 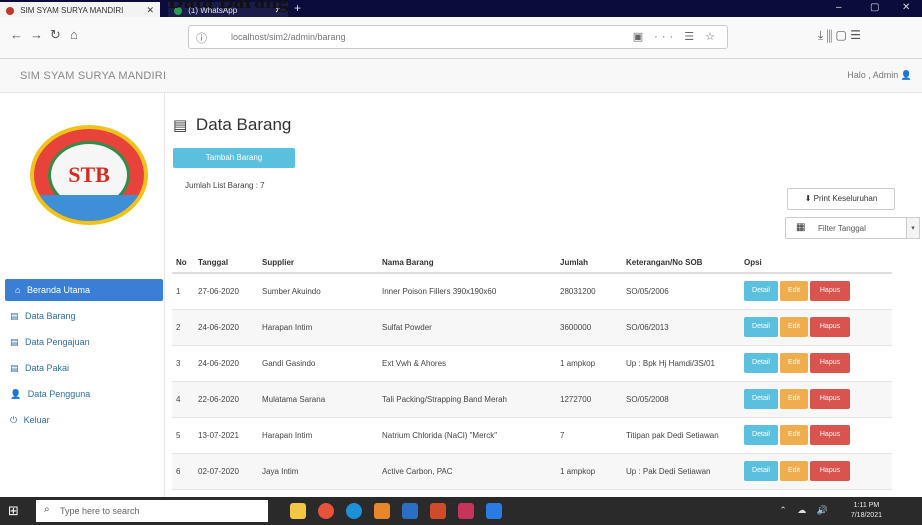 I want to click on new-tab-button: +, so click(x=297, y=8).